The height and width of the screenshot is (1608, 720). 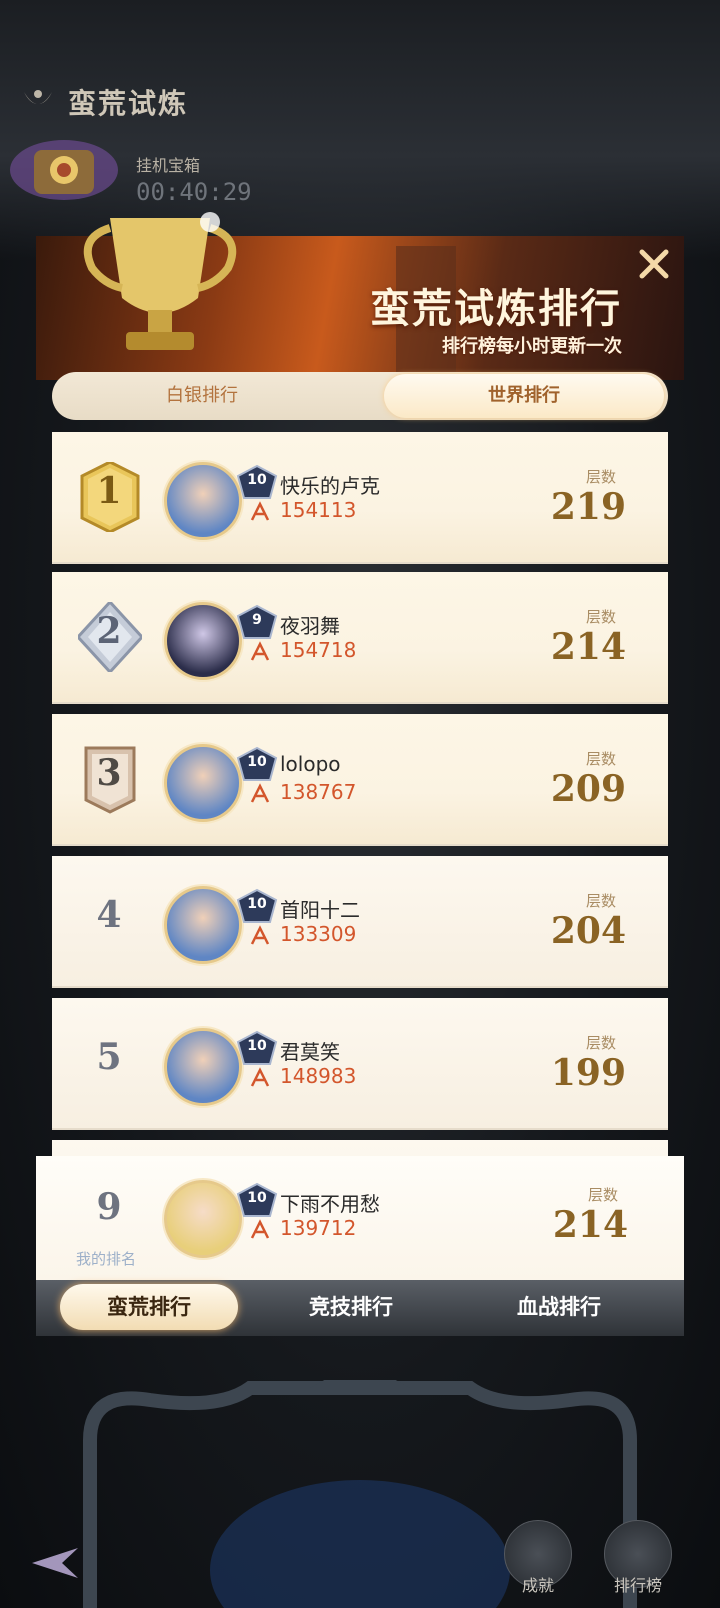 What do you see at coordinates (654, 264) in the screenshot?
I see `close-icon` at bounding box center [654, 264].